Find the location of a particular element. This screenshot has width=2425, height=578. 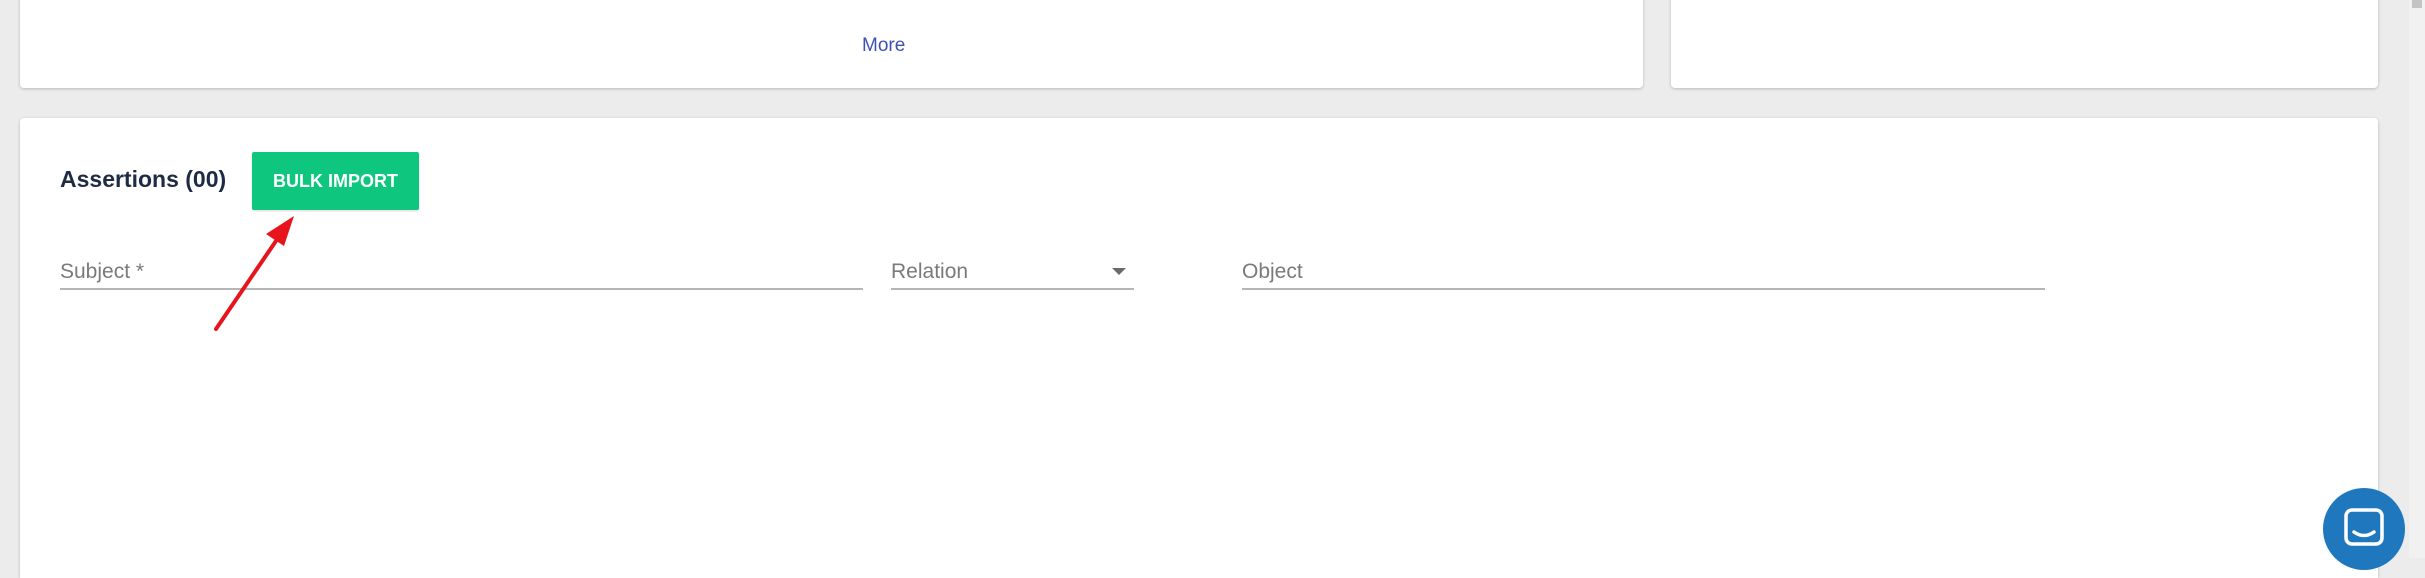

object-input is located at coordinates (1643, 272).